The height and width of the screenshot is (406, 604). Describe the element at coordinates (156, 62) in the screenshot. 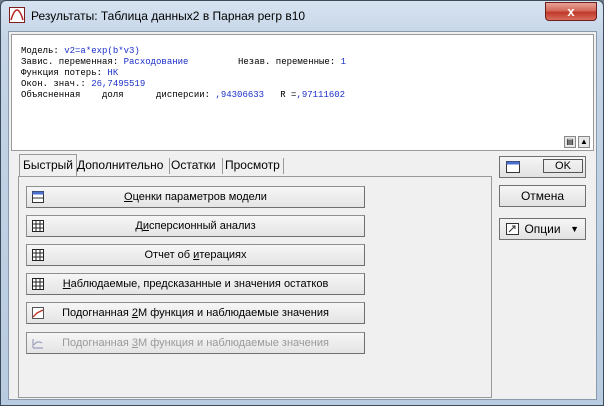

I see `dependent-value: Расходование` at that location.